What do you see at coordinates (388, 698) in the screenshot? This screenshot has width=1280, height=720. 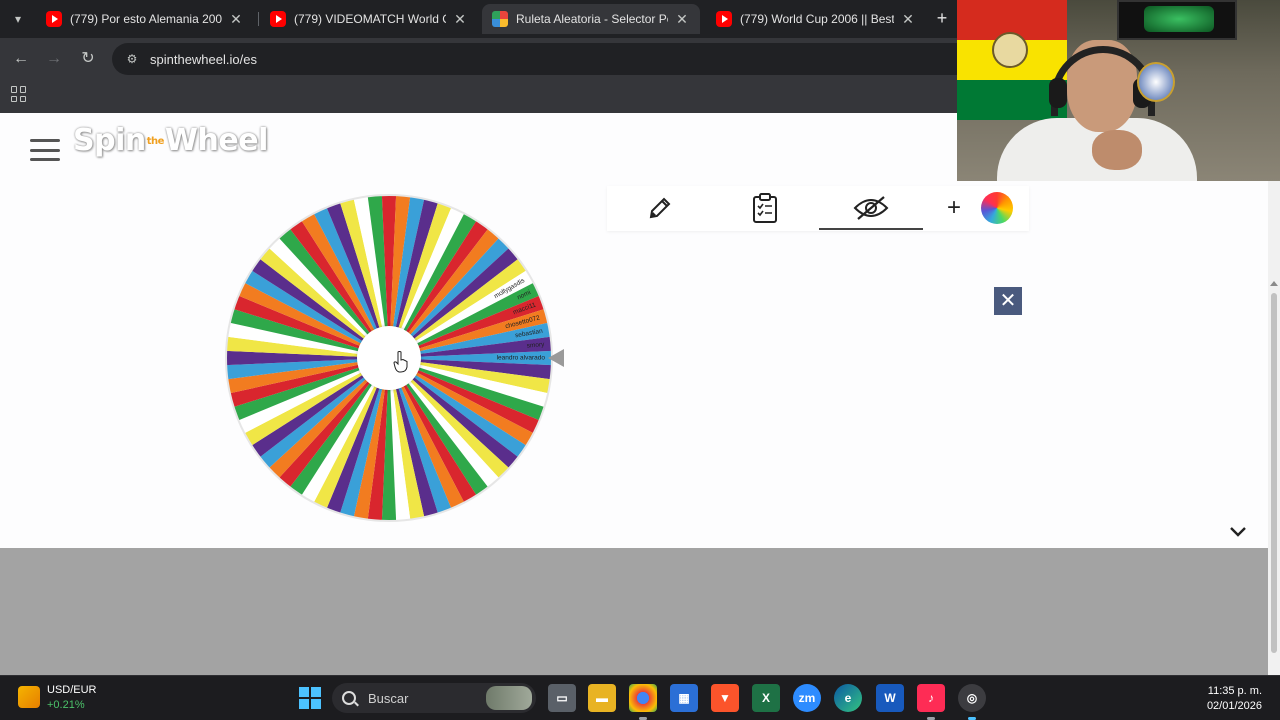 I see `search-placeholder: Buscar` at bounding box center [388, 698].